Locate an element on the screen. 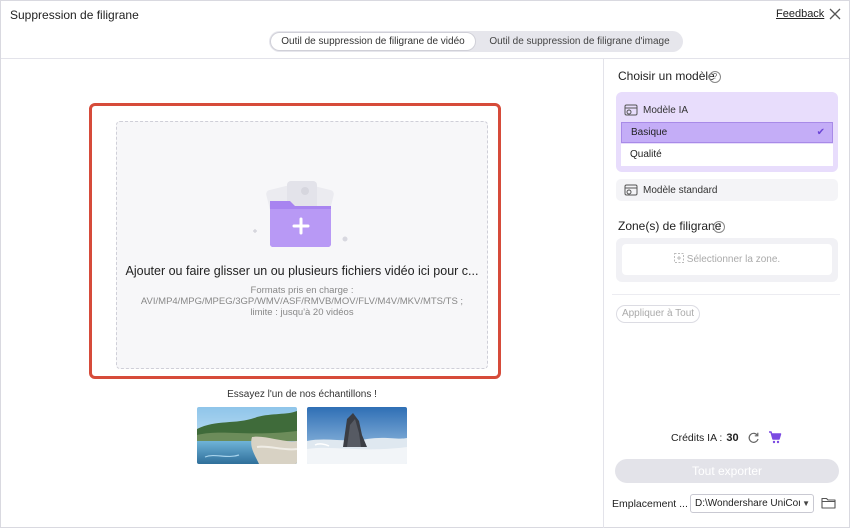 The image size is (850, 528). model-option-basic: Basique ✔ is located at coordinates (727, 132).